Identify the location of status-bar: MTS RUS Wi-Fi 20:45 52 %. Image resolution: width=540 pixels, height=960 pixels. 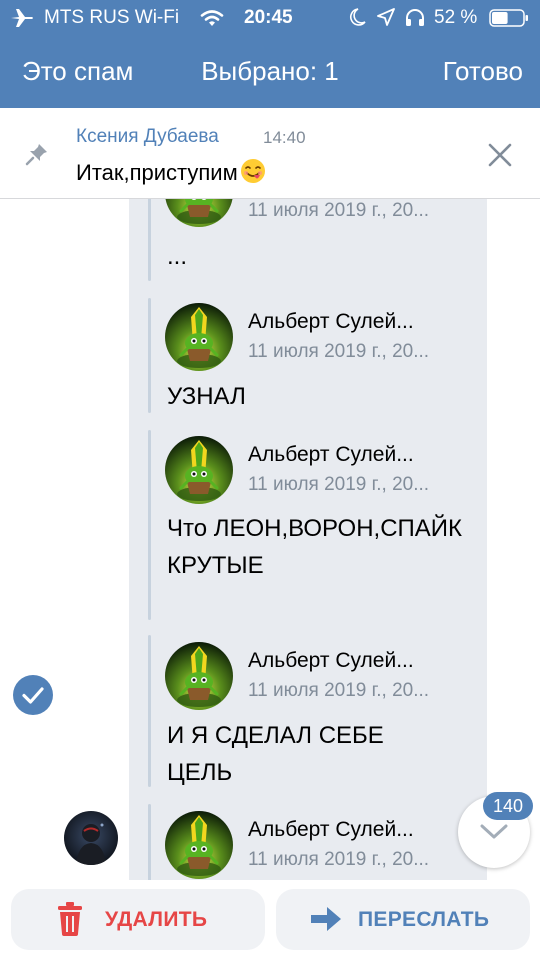
(270, 18).